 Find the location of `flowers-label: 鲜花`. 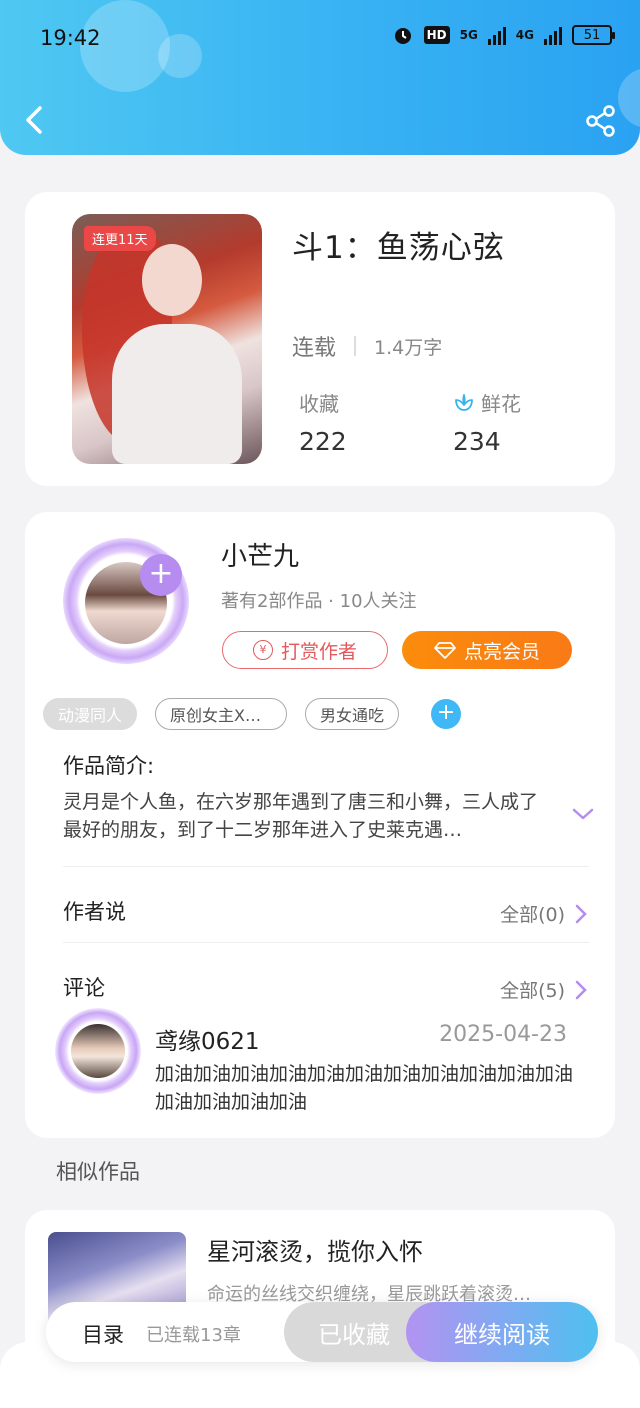

flowers-label: 鲜花 is located at coordinates (501, 404).